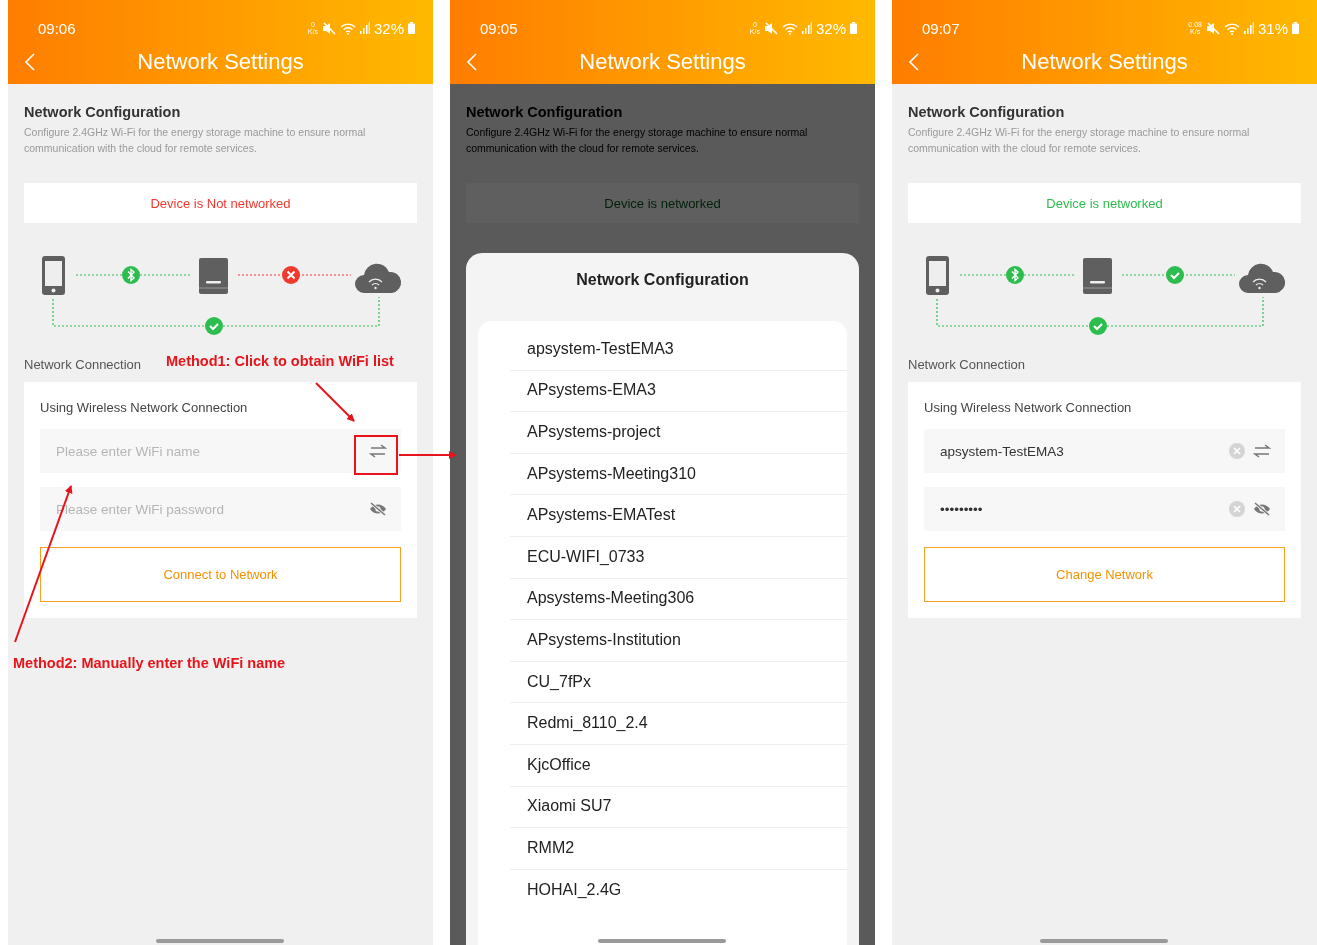 Image resolution: width=1317 pixels, height=945 pixels. I want to click on status-time: 09:07, so click(941, 28).